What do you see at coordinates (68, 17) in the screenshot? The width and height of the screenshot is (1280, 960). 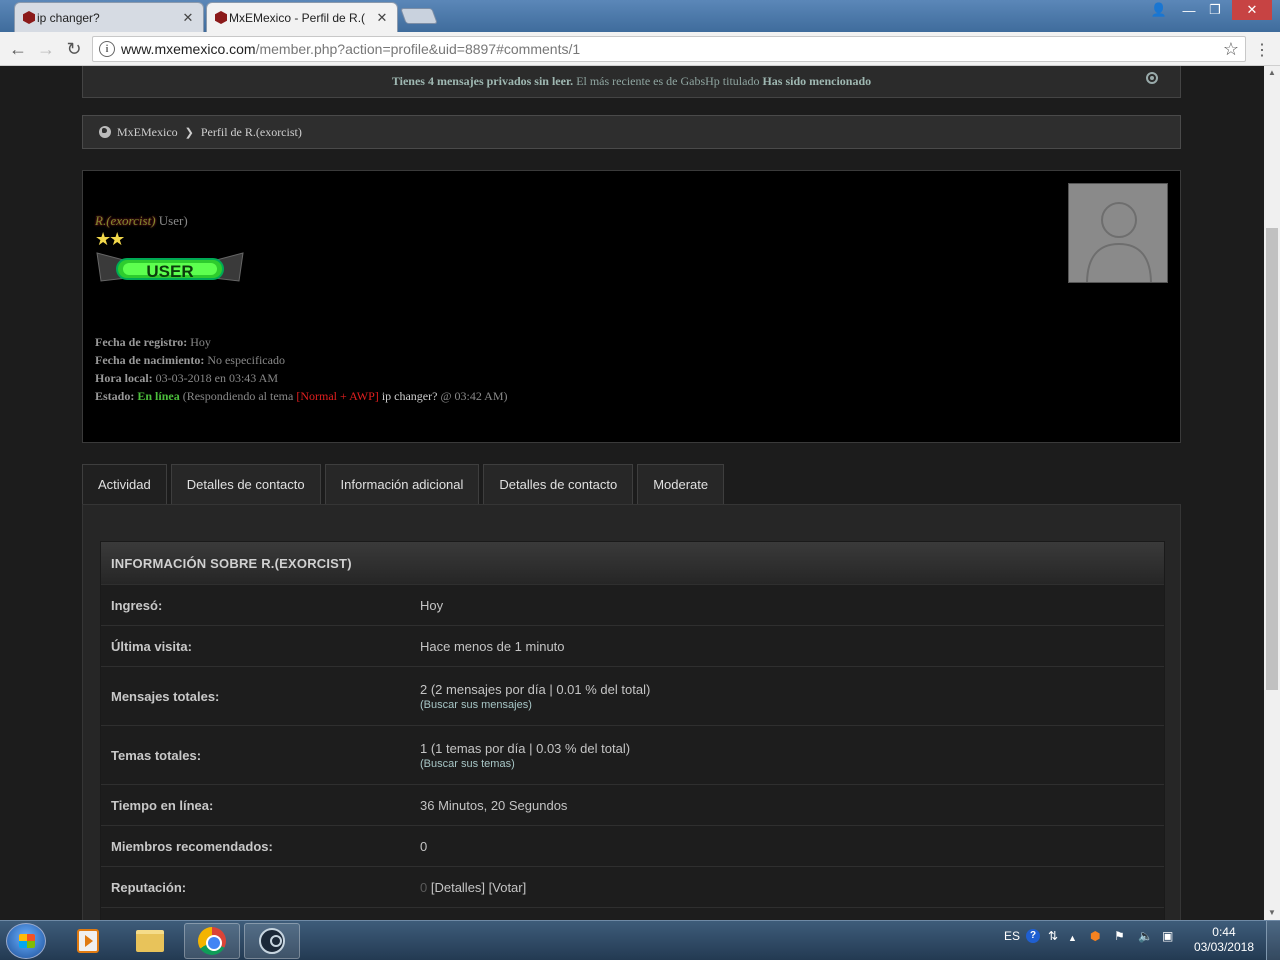 I see `tab-title: ip changer?` at bounding box center [68, 17].